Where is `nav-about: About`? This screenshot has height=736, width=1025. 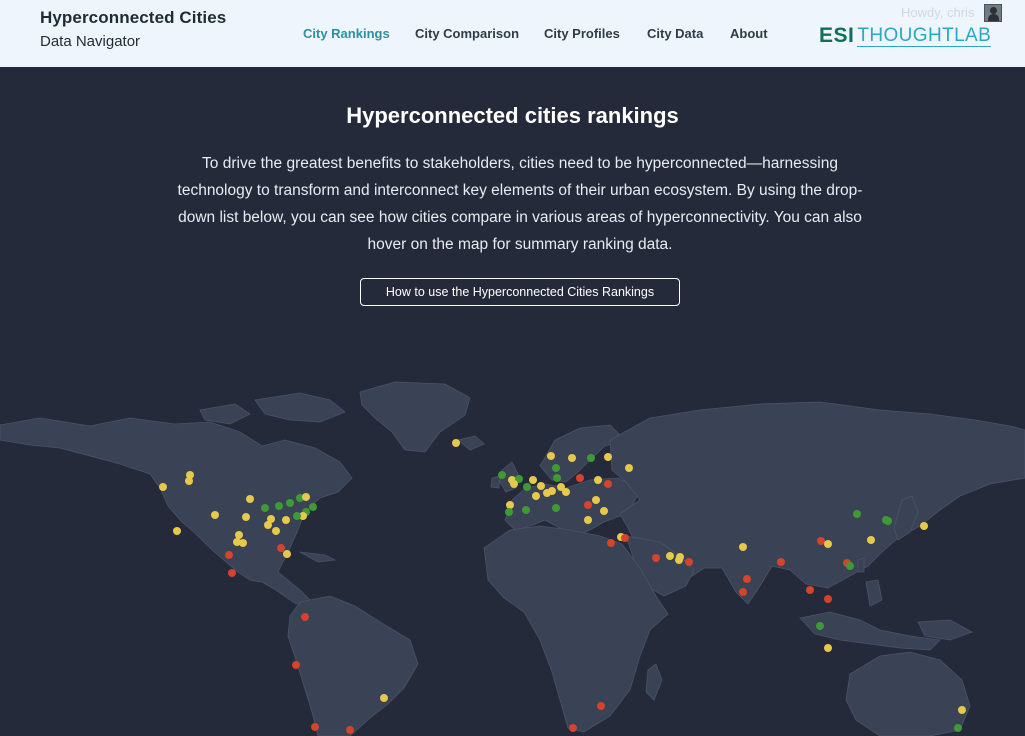
nav-about: About is located at coordinates (749, 33).